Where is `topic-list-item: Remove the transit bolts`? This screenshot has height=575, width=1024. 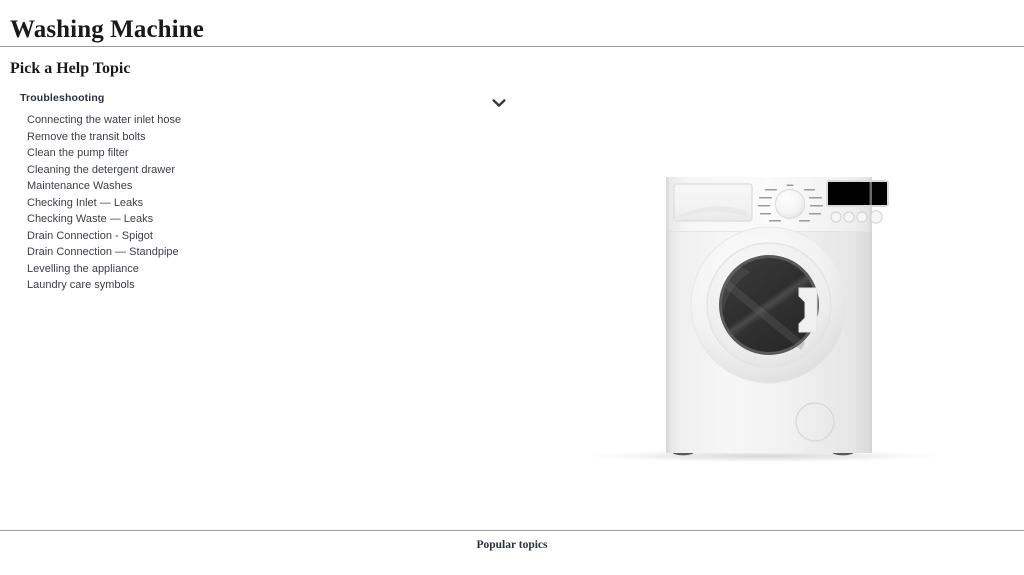
topic-list-item: Remove the transit bolts is located at coordinates (90, 137).